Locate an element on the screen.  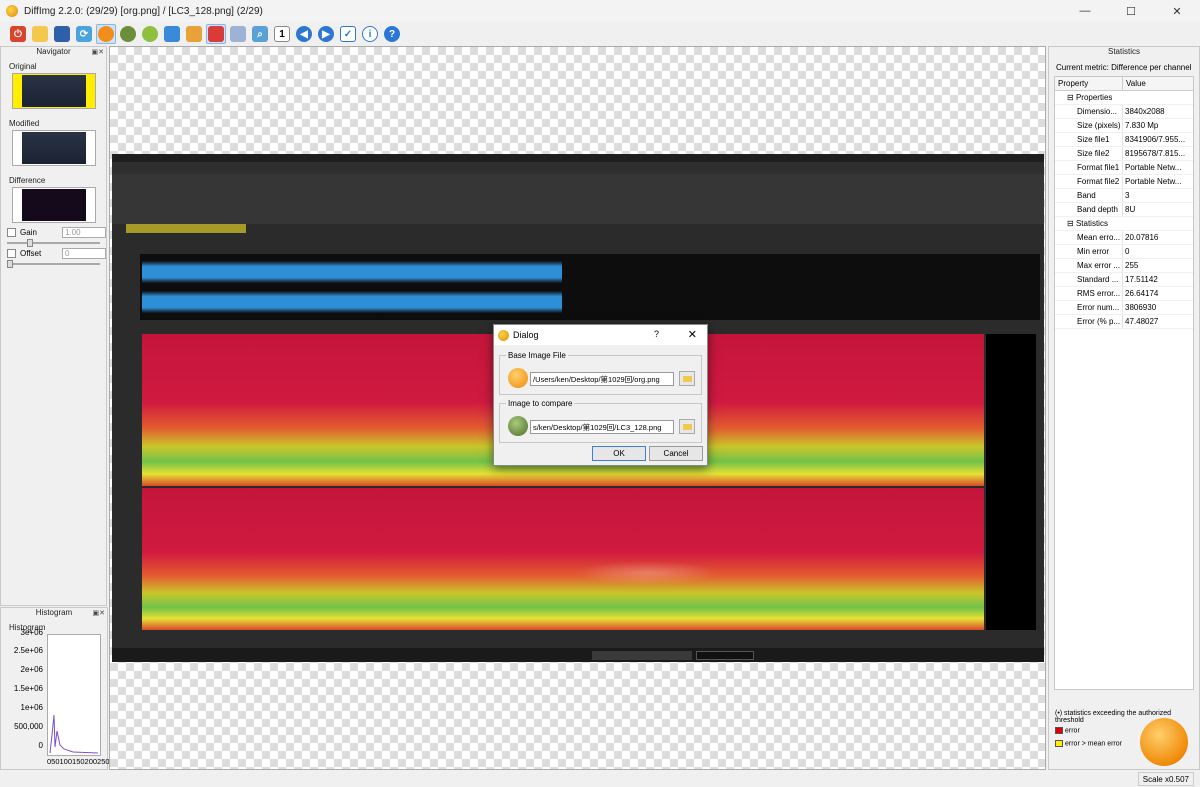
table-row: Min error 0 is located at coordinates (1124, 252).